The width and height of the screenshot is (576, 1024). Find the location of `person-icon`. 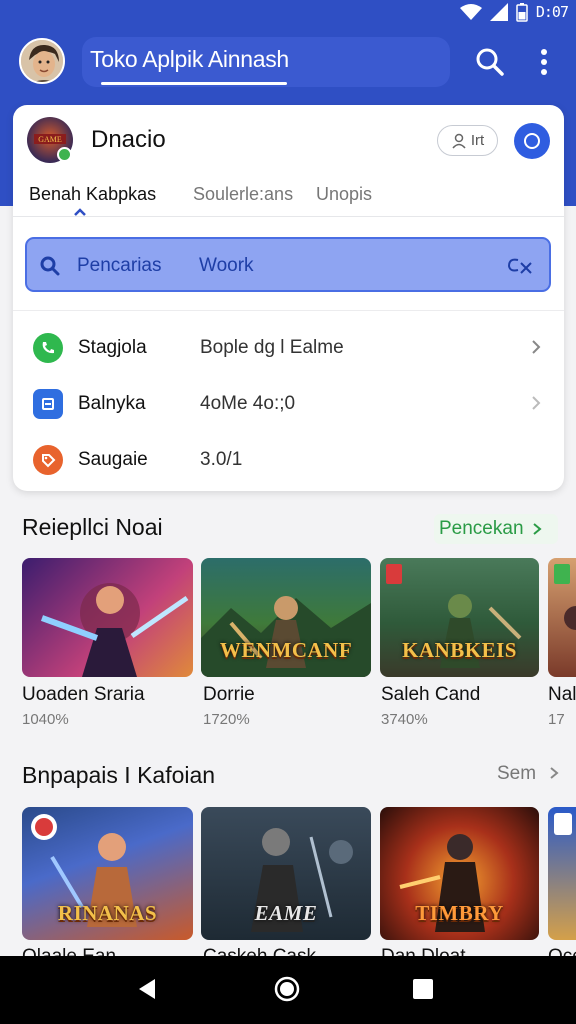

person-icon is located at coordinates (459, 141).